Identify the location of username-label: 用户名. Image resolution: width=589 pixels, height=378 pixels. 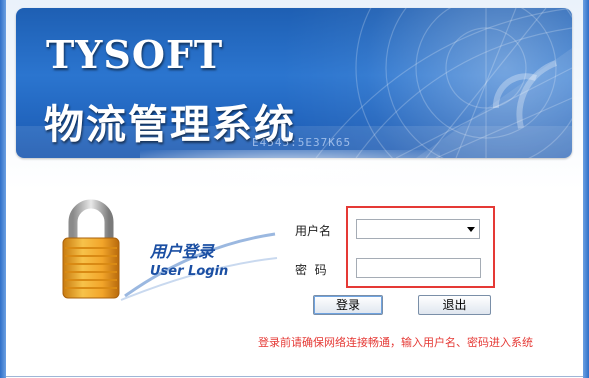
(313, 231).